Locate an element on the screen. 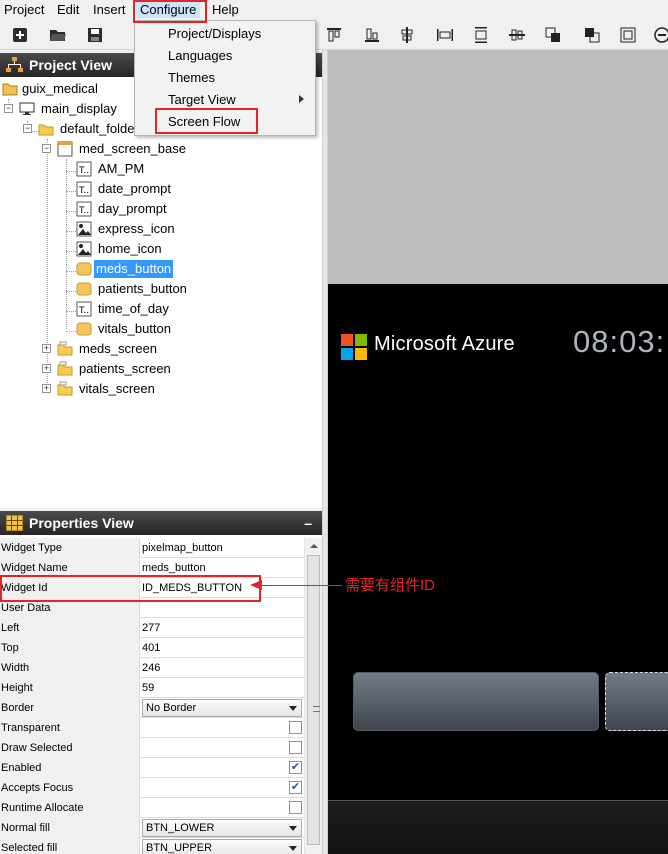  property-value-left: 277 is located at coordinates (222, 628).